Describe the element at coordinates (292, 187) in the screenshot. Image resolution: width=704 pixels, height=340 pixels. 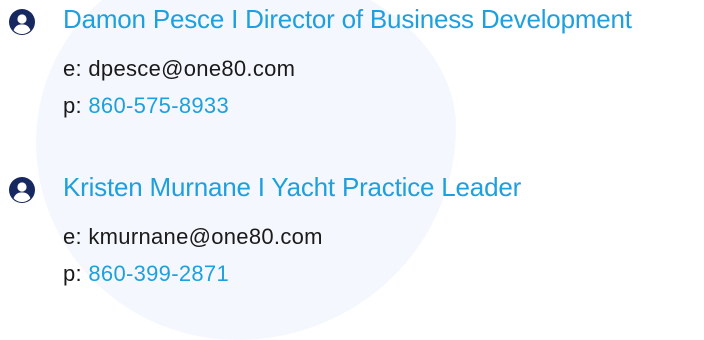
I see `contact-name: Kristen Murnane I Yacht Practice Leader` at that location.